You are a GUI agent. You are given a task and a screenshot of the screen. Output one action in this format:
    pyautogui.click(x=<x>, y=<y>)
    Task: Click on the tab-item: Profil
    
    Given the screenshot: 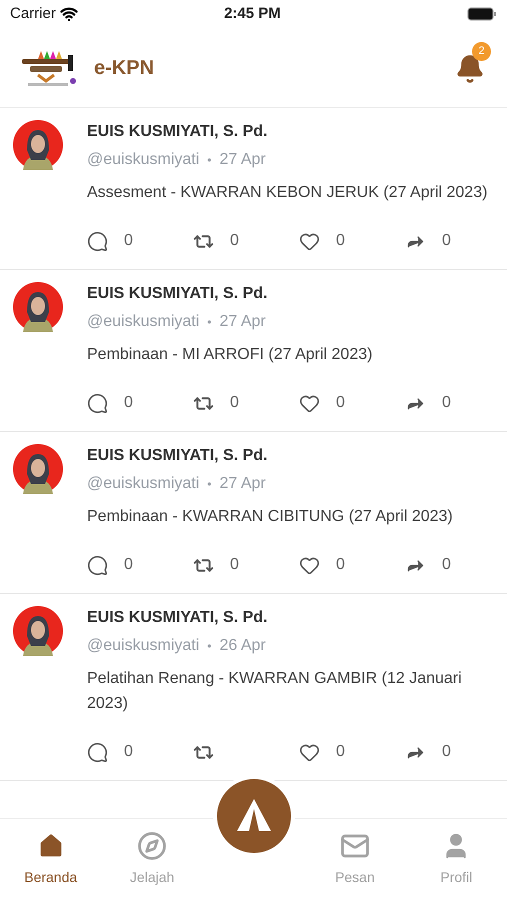 What is the action you would take?
    pyautogui.click(x=456, y=859)
    